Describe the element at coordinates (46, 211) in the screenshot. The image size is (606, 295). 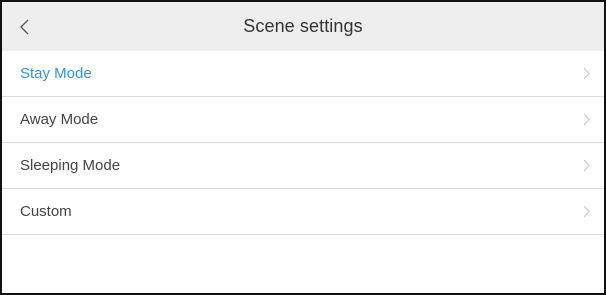
I see `scene-item-label: Custom` at that location.